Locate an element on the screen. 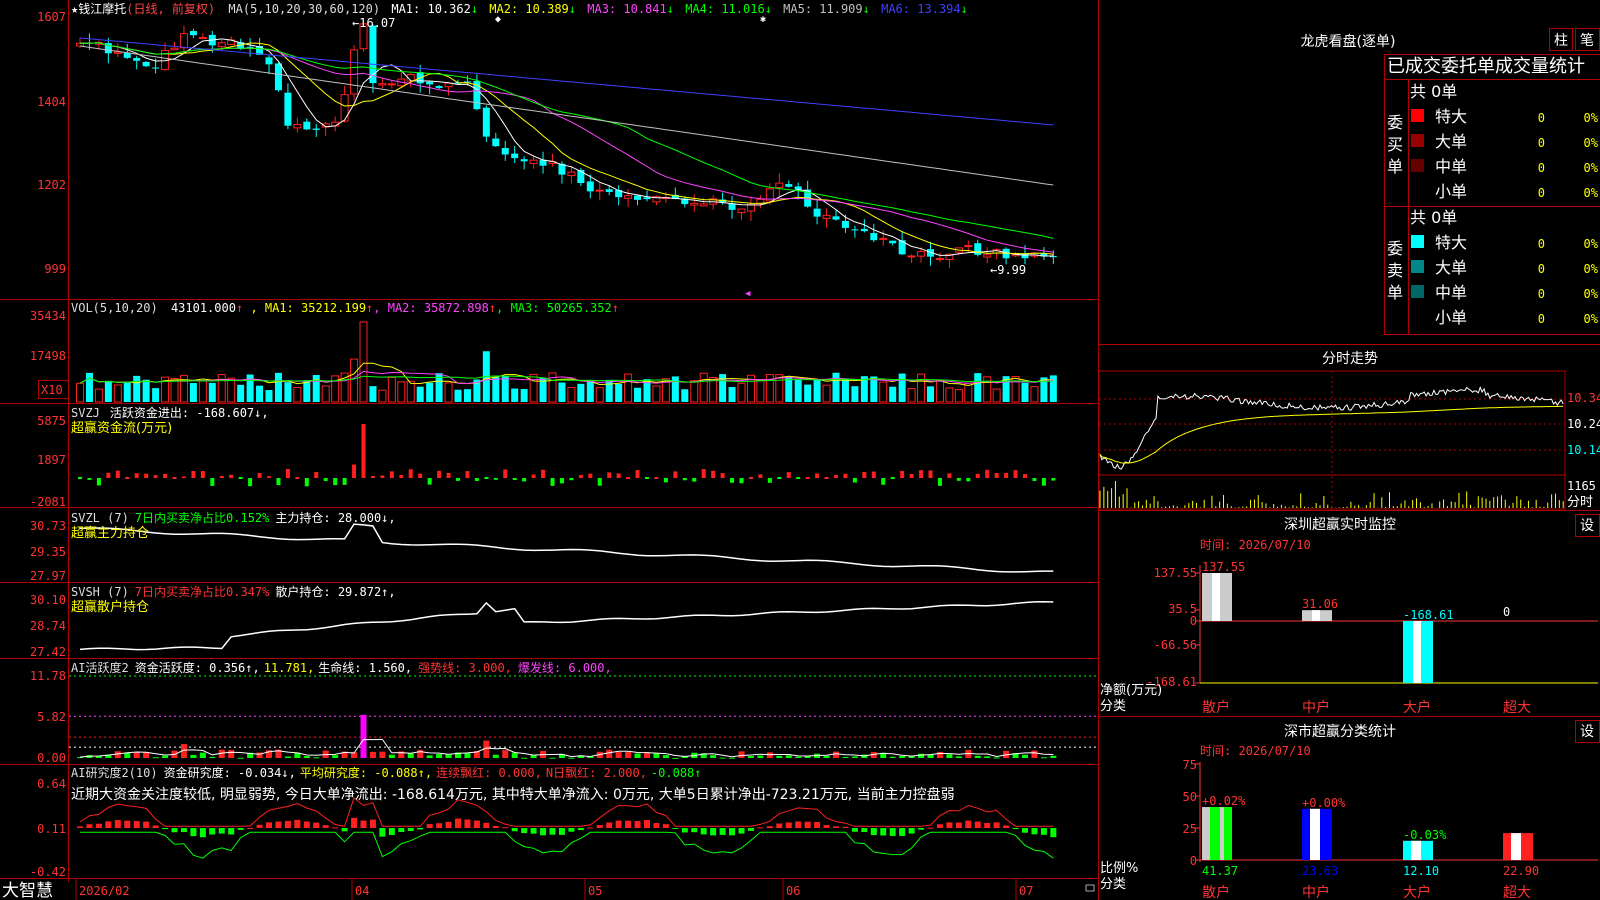 The image size is (1600, 900). x-tick: 04 is located at coordinates (362, 891).